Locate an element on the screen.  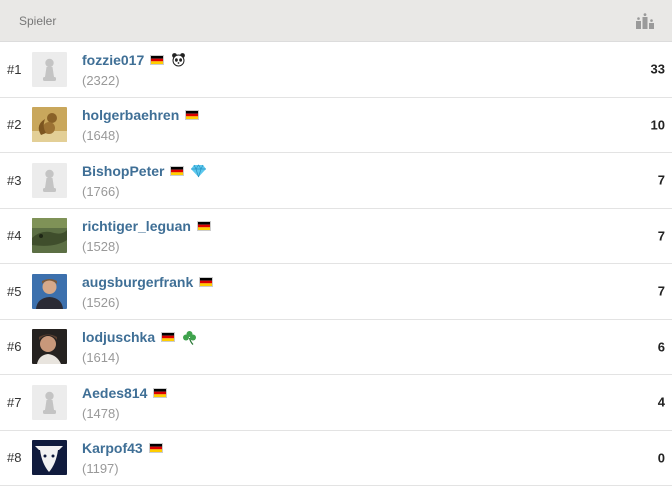
rank-label: #4 is located at coordinates (14, 236).